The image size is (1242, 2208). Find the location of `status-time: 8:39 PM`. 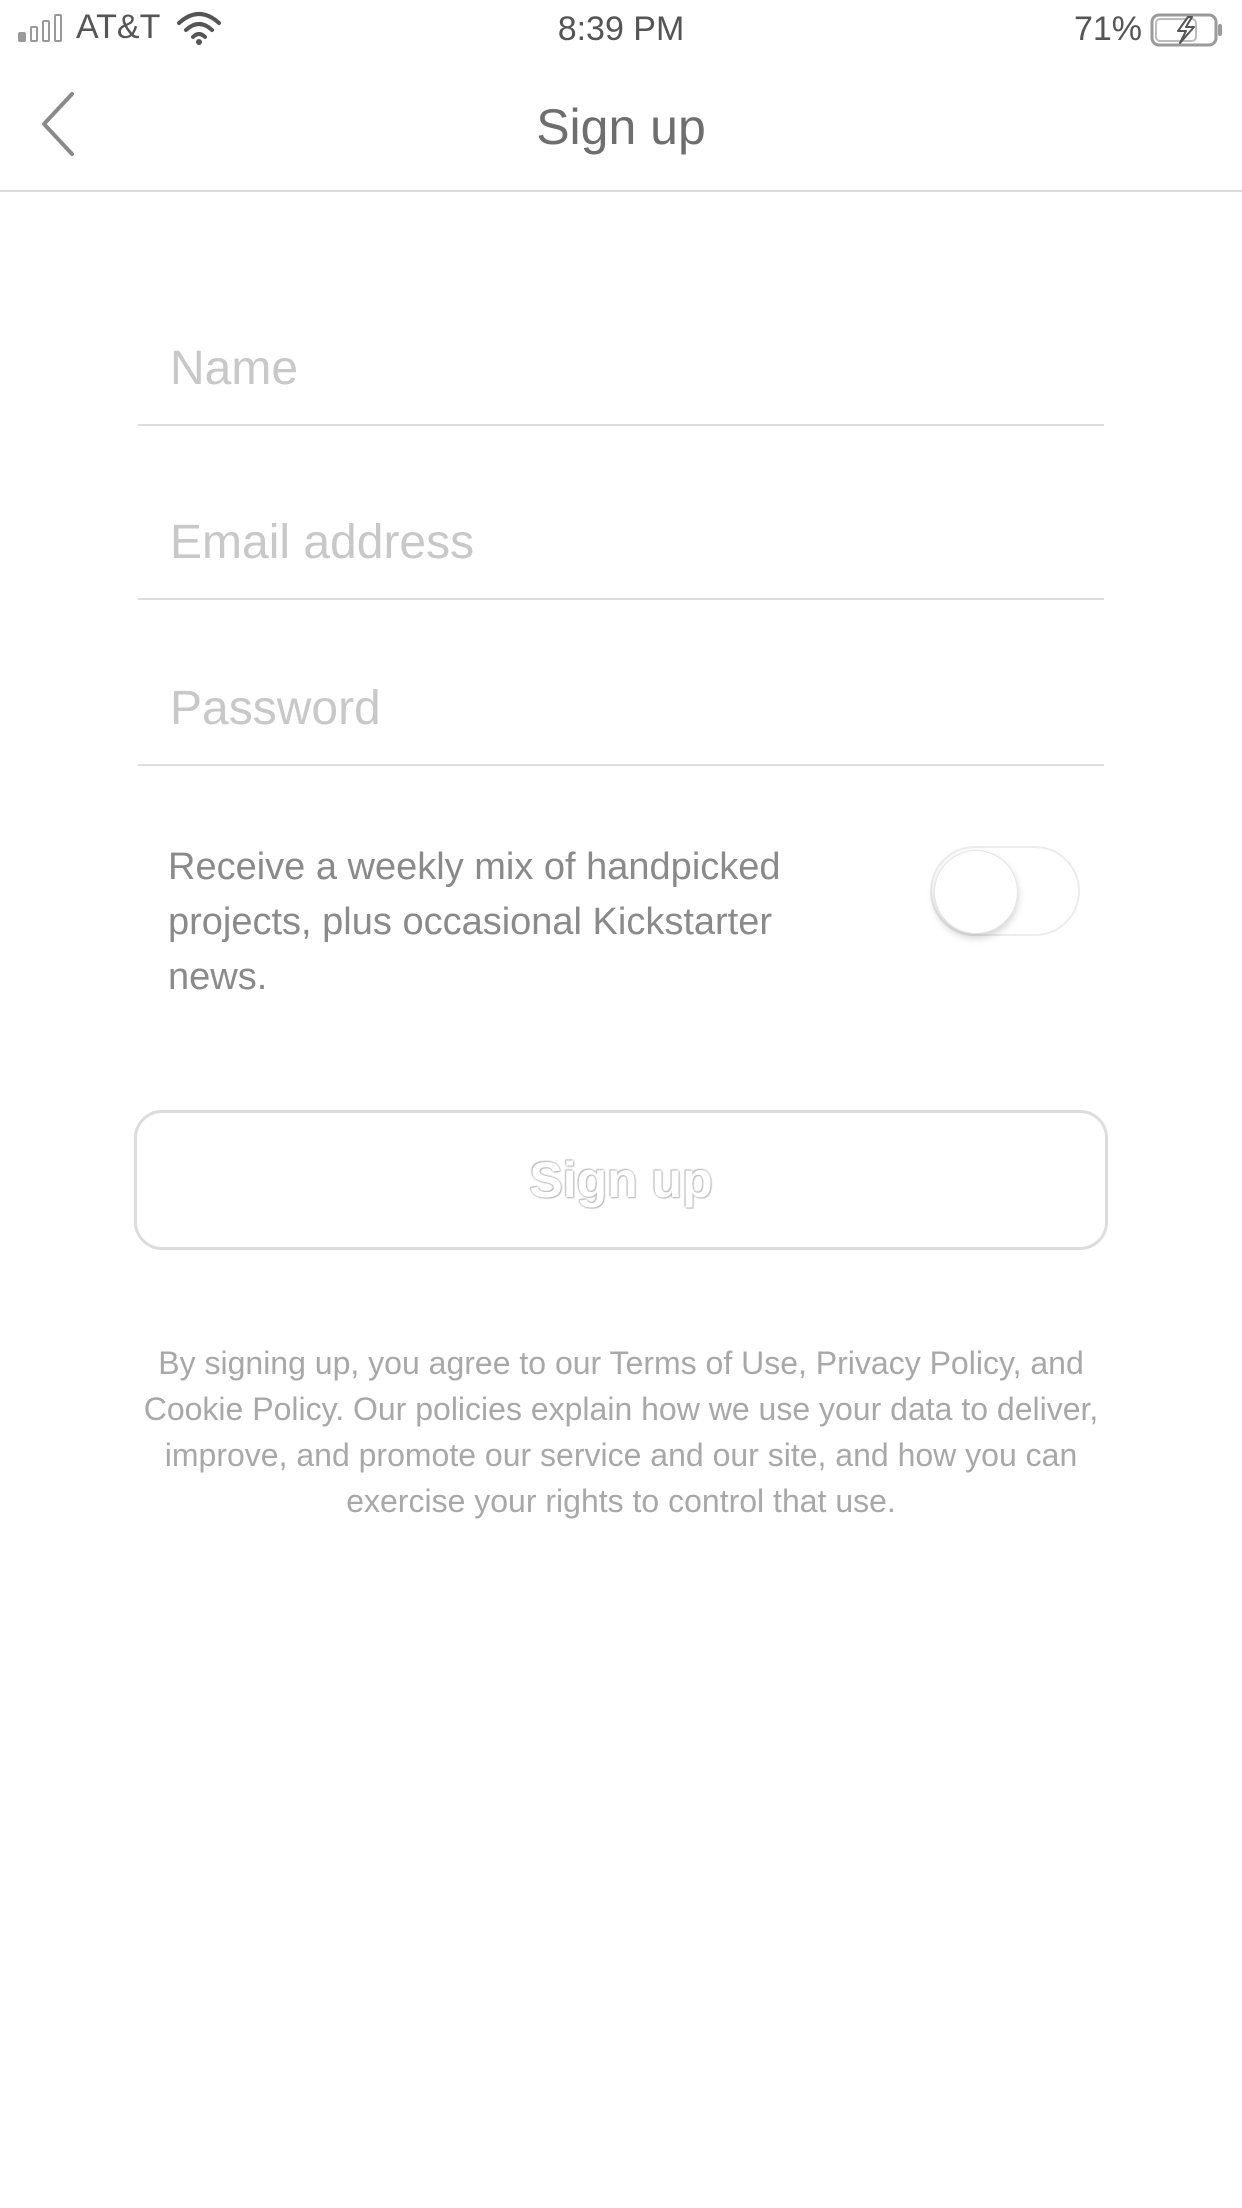

status-time: 8:39 PM is located at coordinates (621, 29).